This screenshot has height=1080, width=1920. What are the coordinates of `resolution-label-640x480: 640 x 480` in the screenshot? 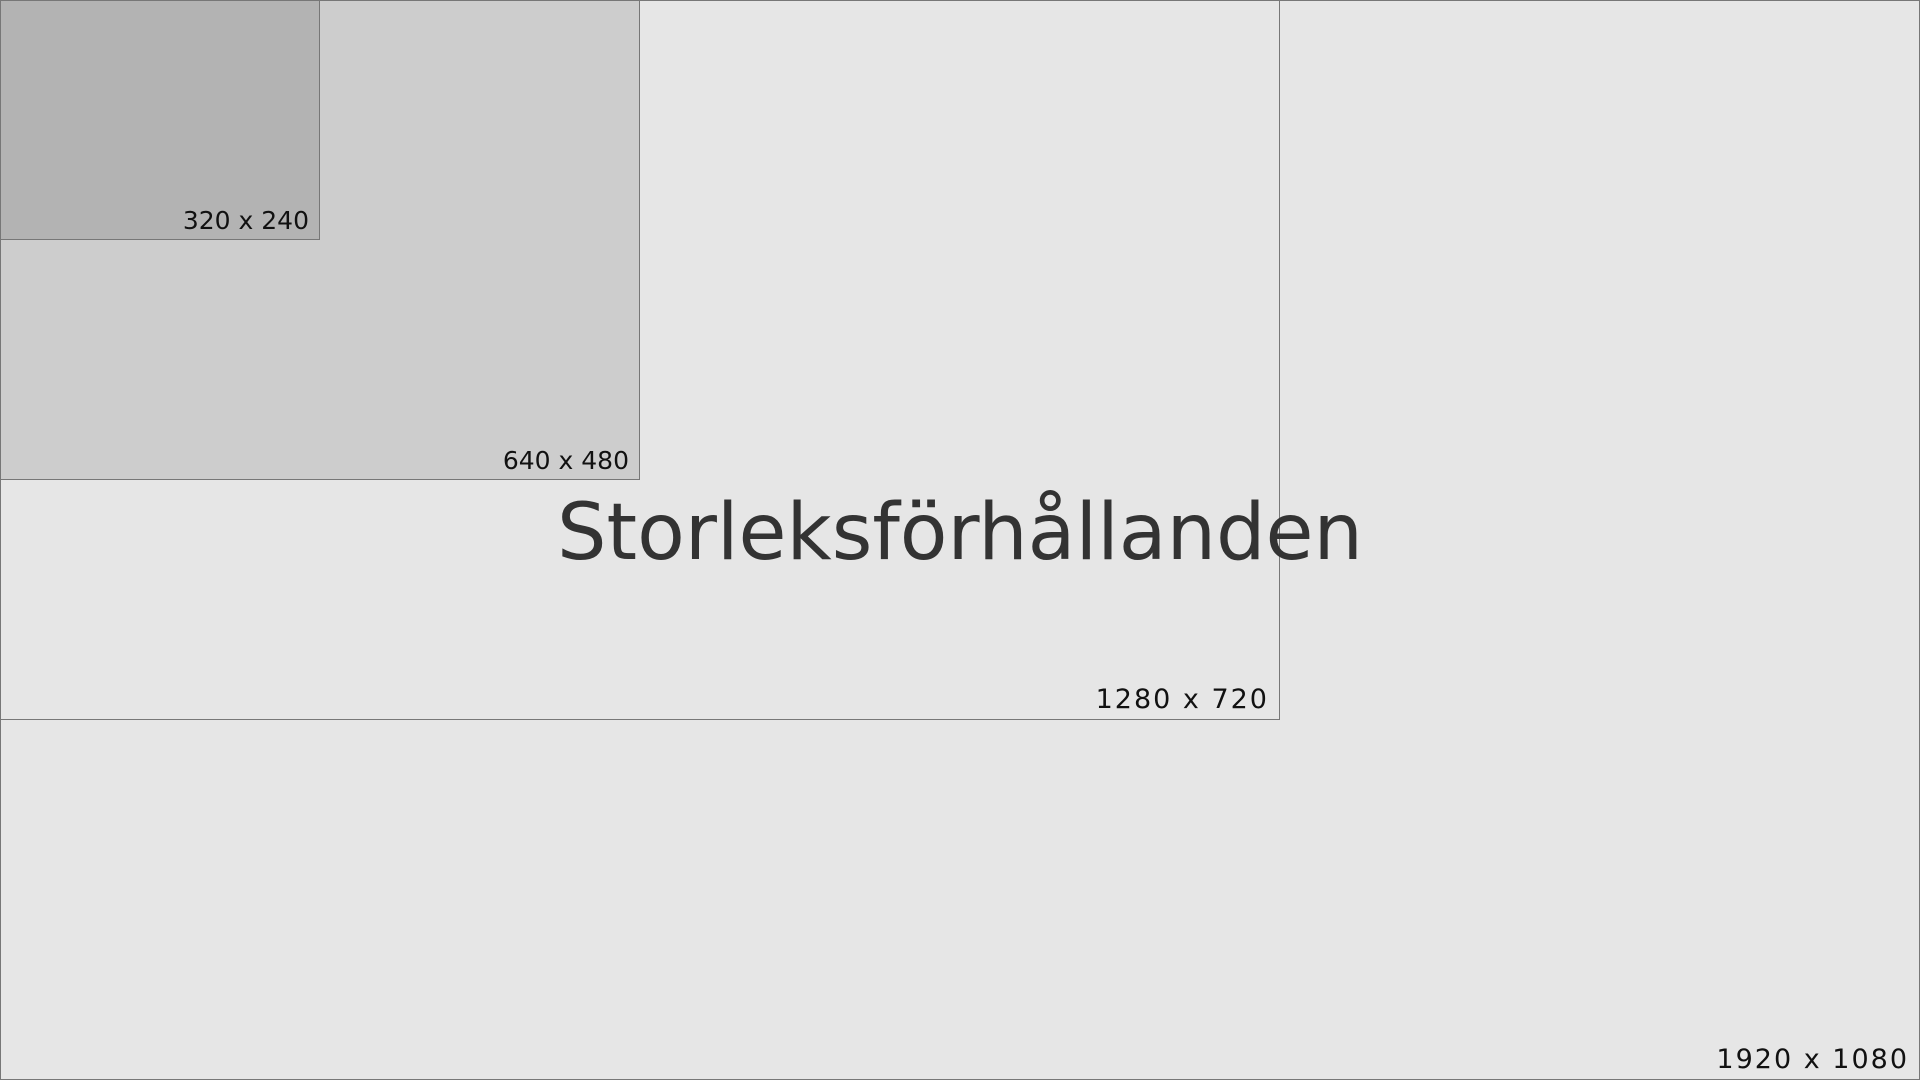 It's located at (565, 460).